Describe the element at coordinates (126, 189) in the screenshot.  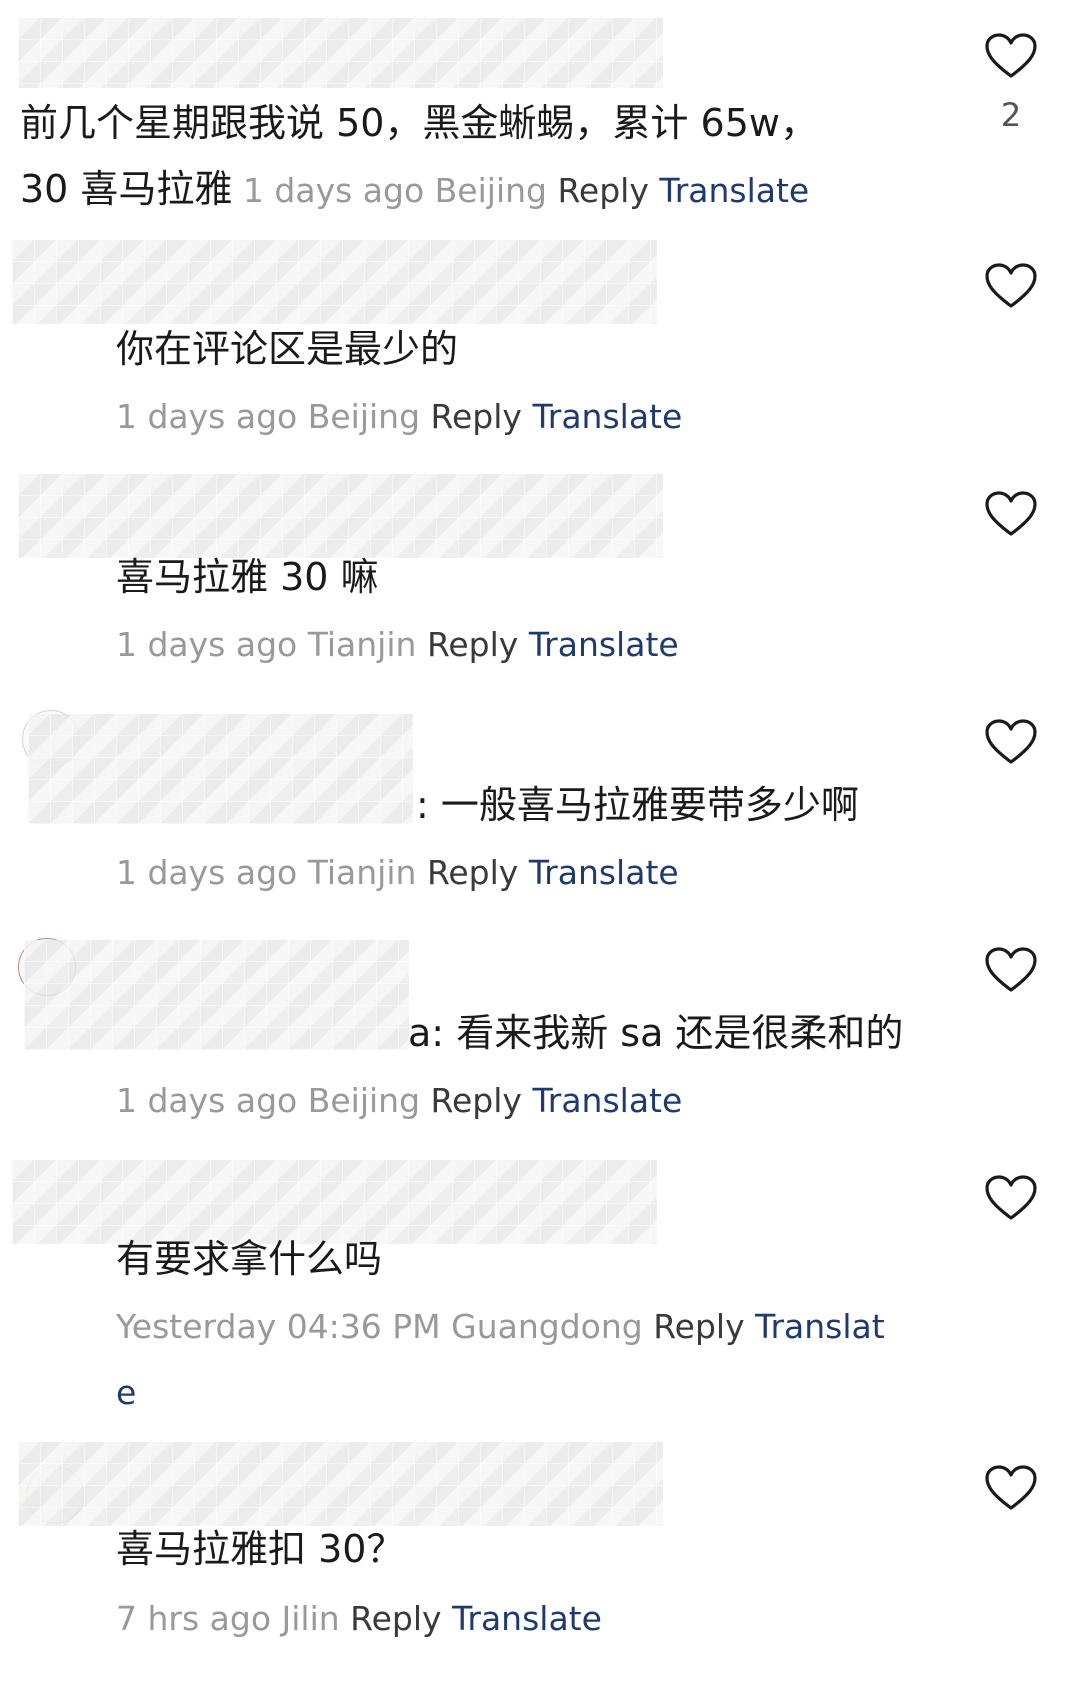
I see `comment-text-continued: 30 喜马拉雅` at that location.